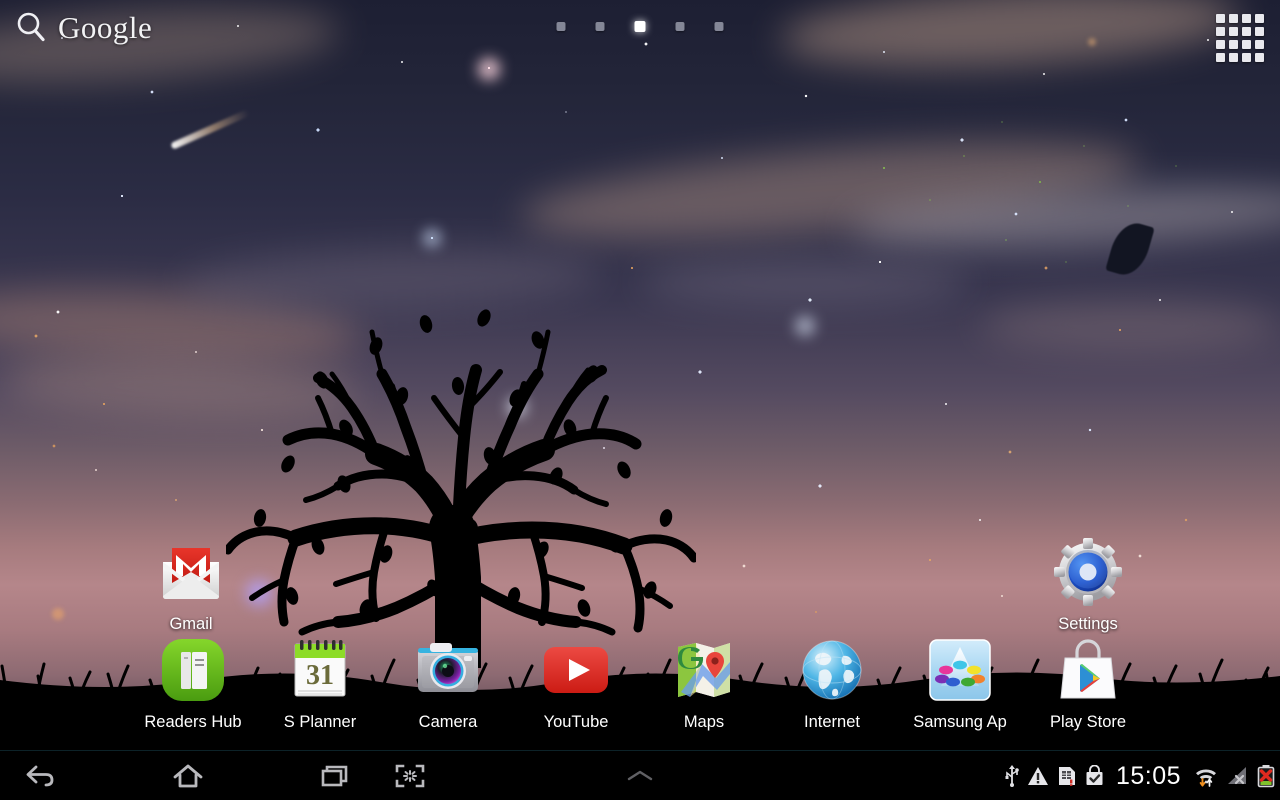 The width and height of the screenshot is (1280, 800). What do you see at coordinates (576, 670) in the screenshot?
I see `youtube-icon` at bounding box center [576, 670].